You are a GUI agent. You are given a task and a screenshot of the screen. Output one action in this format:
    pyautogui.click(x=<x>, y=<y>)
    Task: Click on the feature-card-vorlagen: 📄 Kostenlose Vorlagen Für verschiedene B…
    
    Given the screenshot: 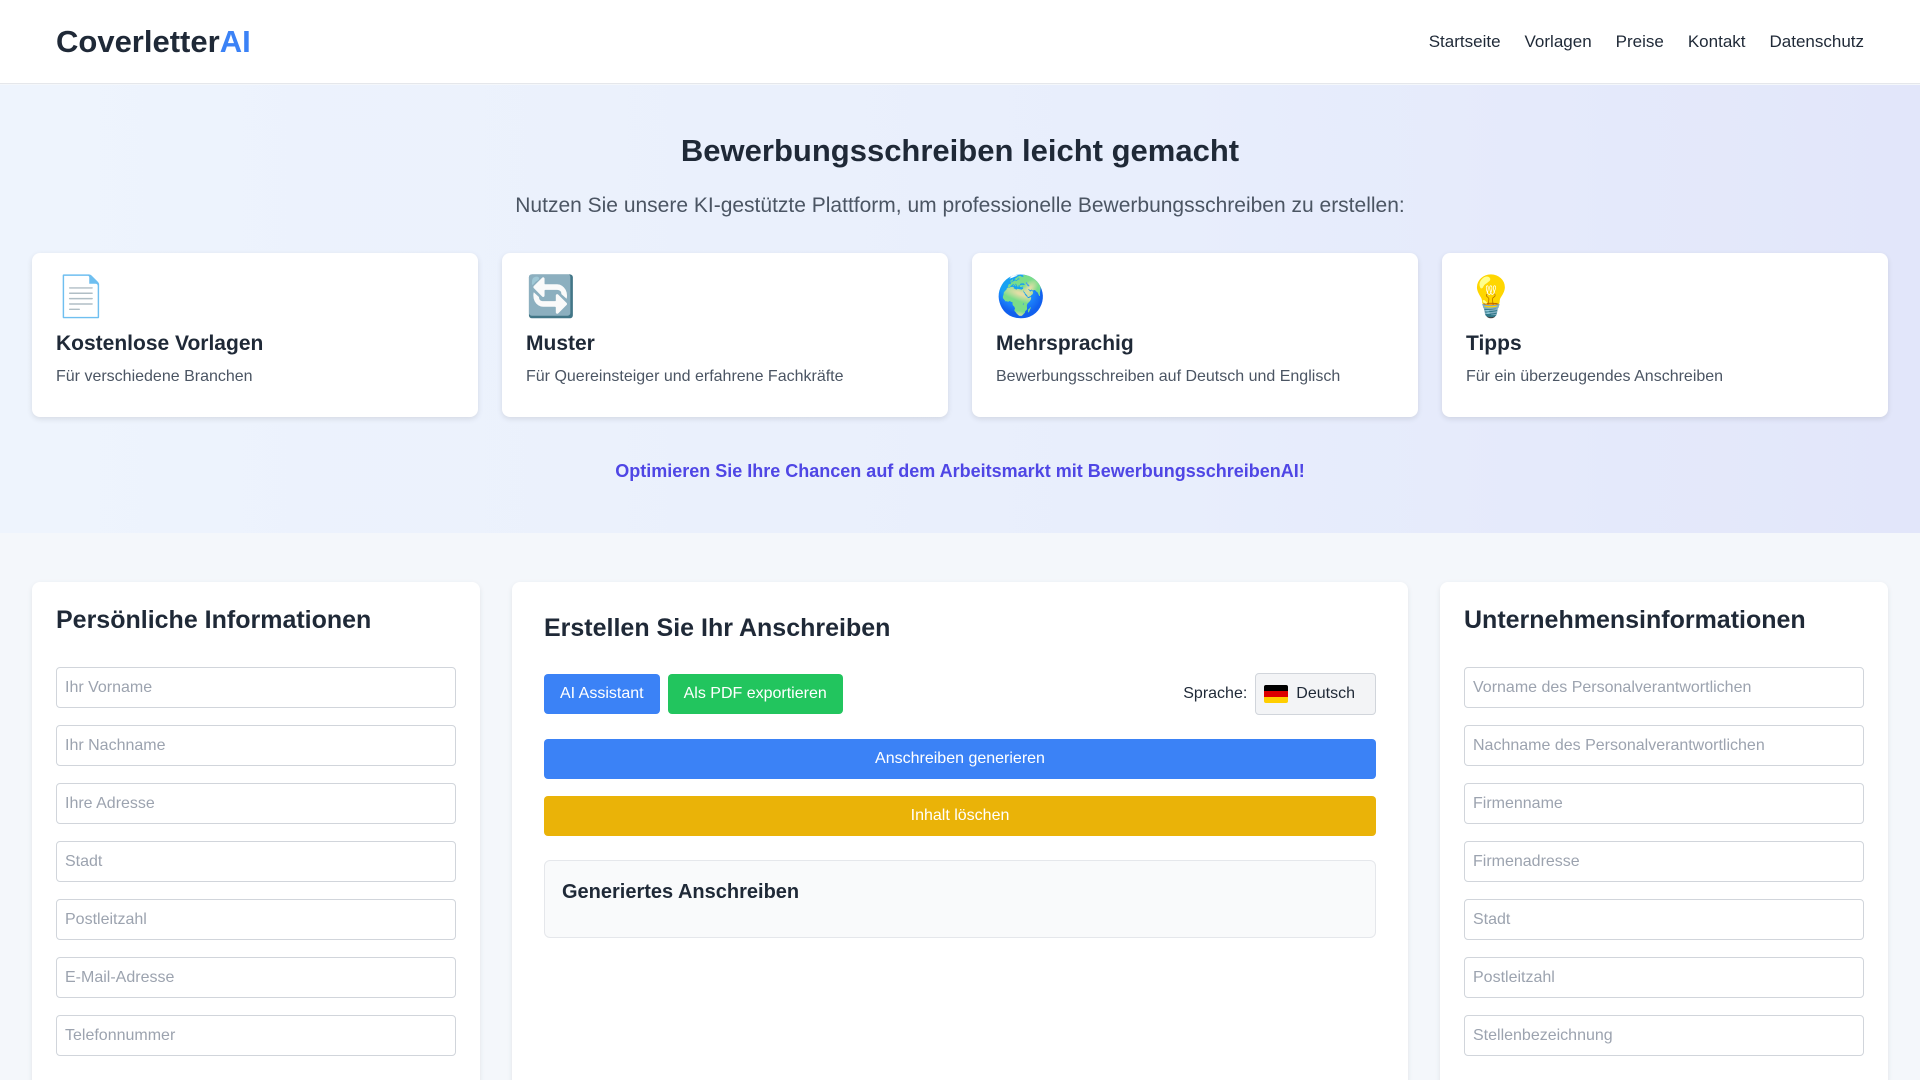 What is the action you would take?
    pyautogui.click(x=255, y=335)
    